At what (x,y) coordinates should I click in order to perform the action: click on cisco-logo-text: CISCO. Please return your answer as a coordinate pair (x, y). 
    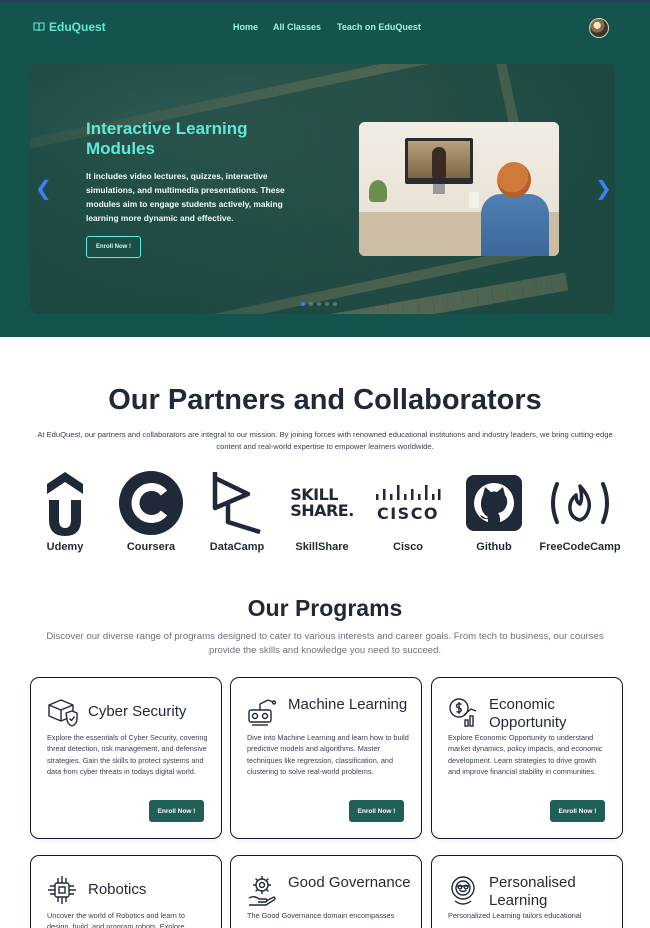
    Looking at the image, I should click on (408, 513).